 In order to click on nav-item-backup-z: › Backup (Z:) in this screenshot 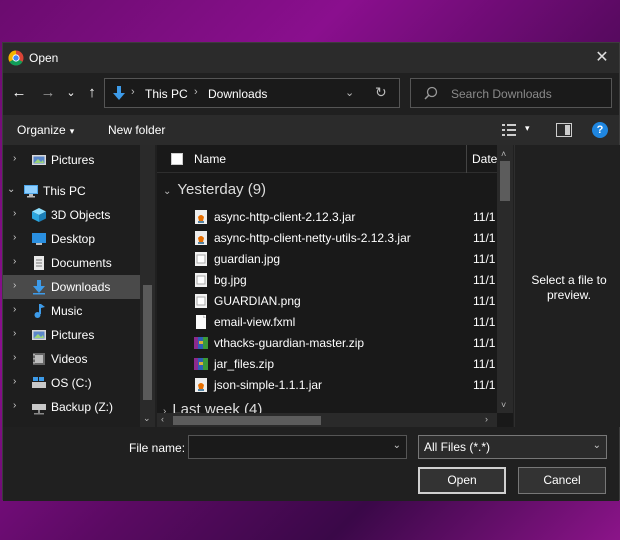, I will do `click(79, 407)`.